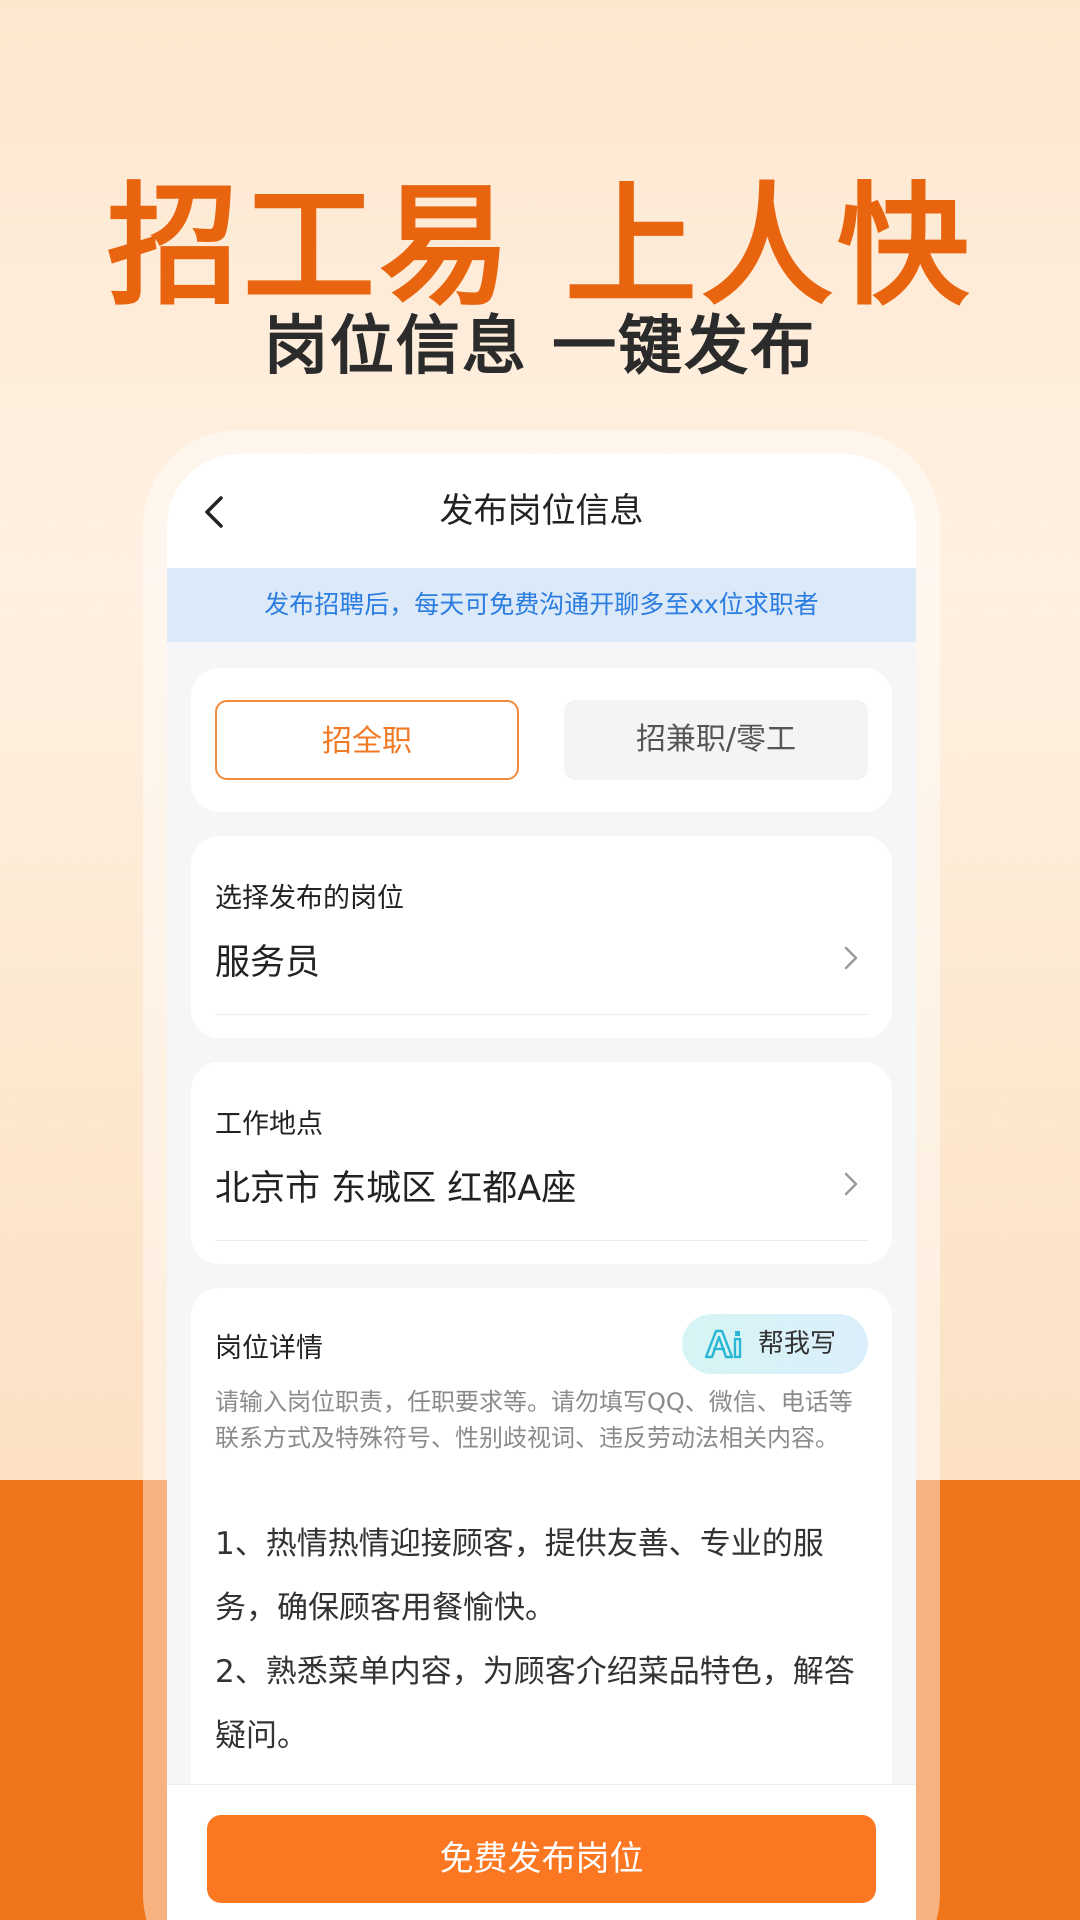 The image size is (1080, 1920). I want to click on bottom-action-bar: 免费发布岗位, so click(541, 1852).